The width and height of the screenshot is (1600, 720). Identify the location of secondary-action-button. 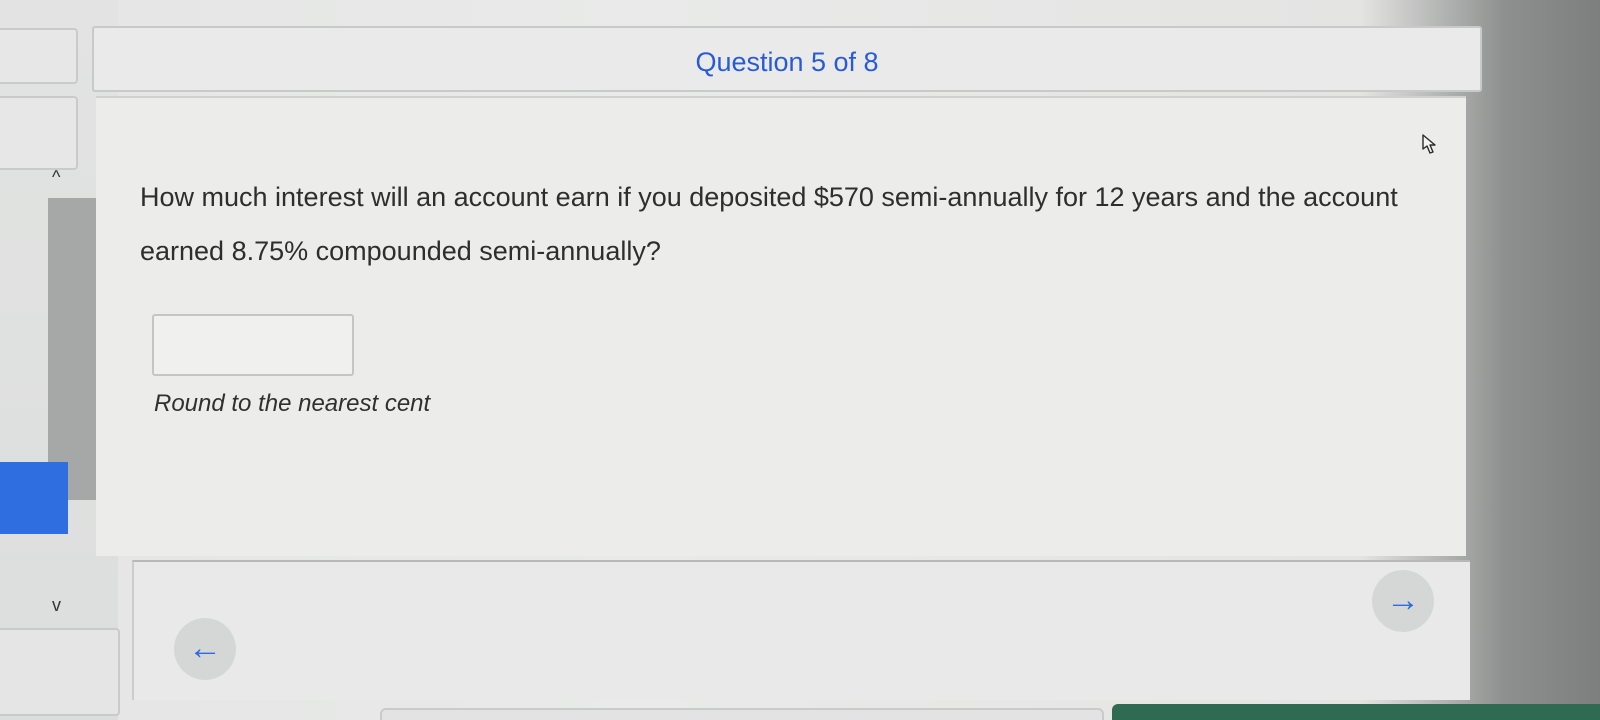
(742, 714).